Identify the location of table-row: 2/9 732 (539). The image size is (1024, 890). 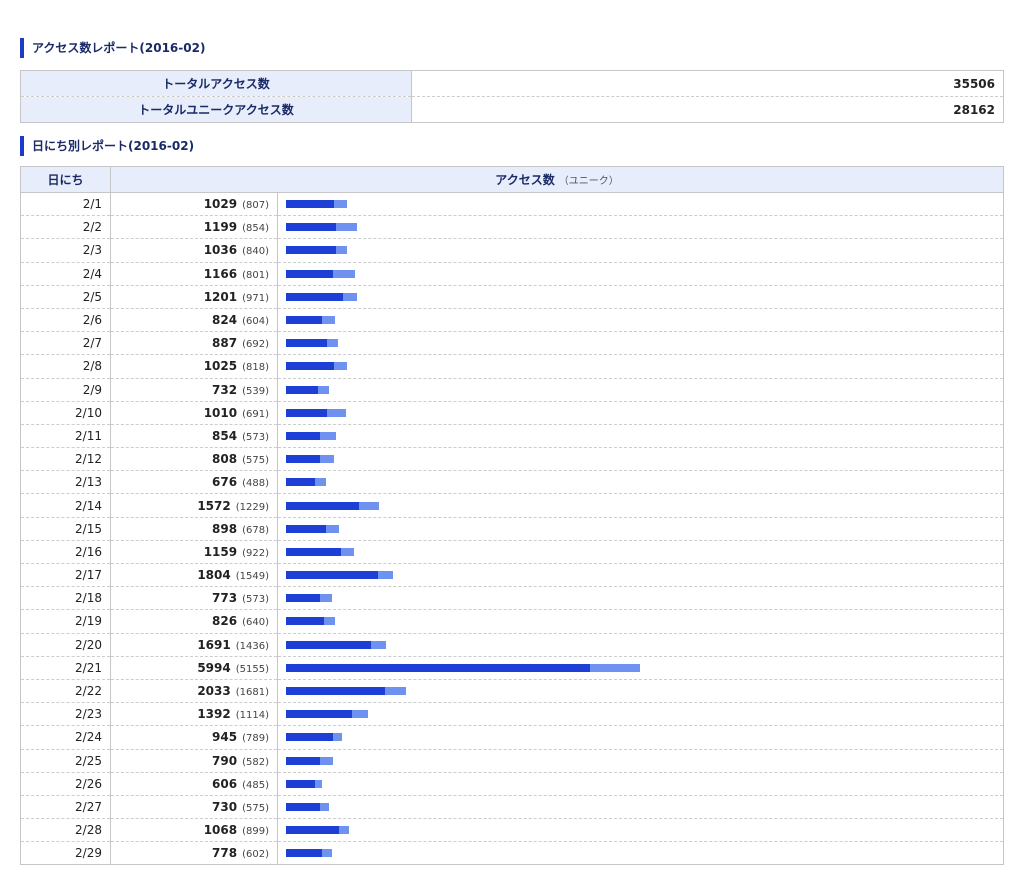
(512, 390).